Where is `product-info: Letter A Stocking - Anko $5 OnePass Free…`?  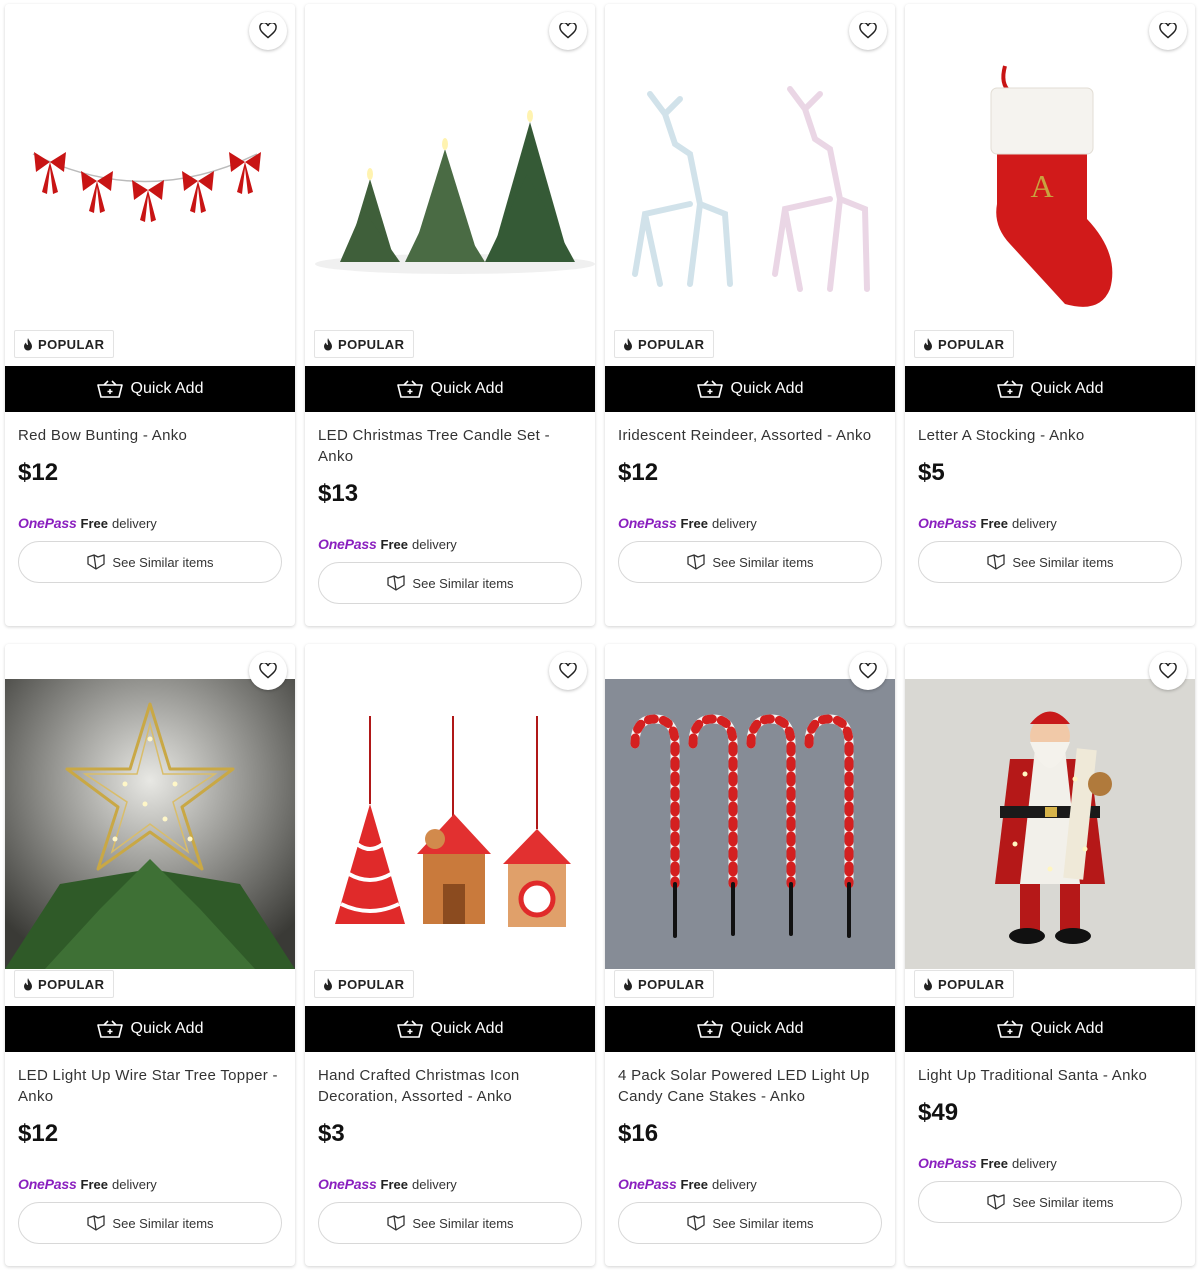
product-info: Letter A Stocking - Anko $5 OnePass Free… is located at coordinates (1050, 504).